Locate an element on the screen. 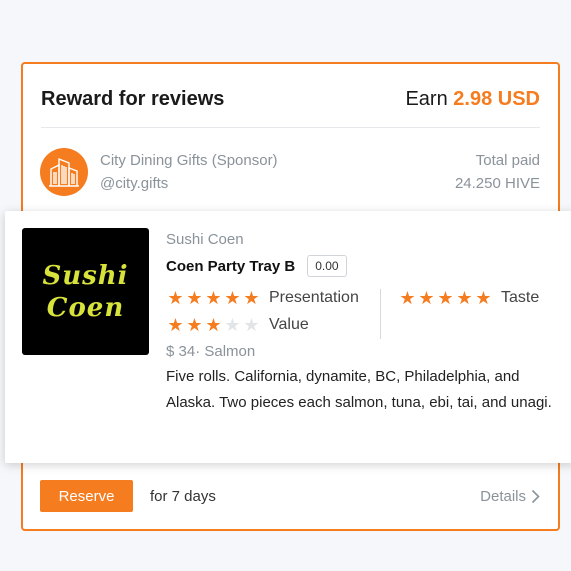 The image size is (571, 571). earn-value: 2.98 USD is located at coordinates (496, 99).